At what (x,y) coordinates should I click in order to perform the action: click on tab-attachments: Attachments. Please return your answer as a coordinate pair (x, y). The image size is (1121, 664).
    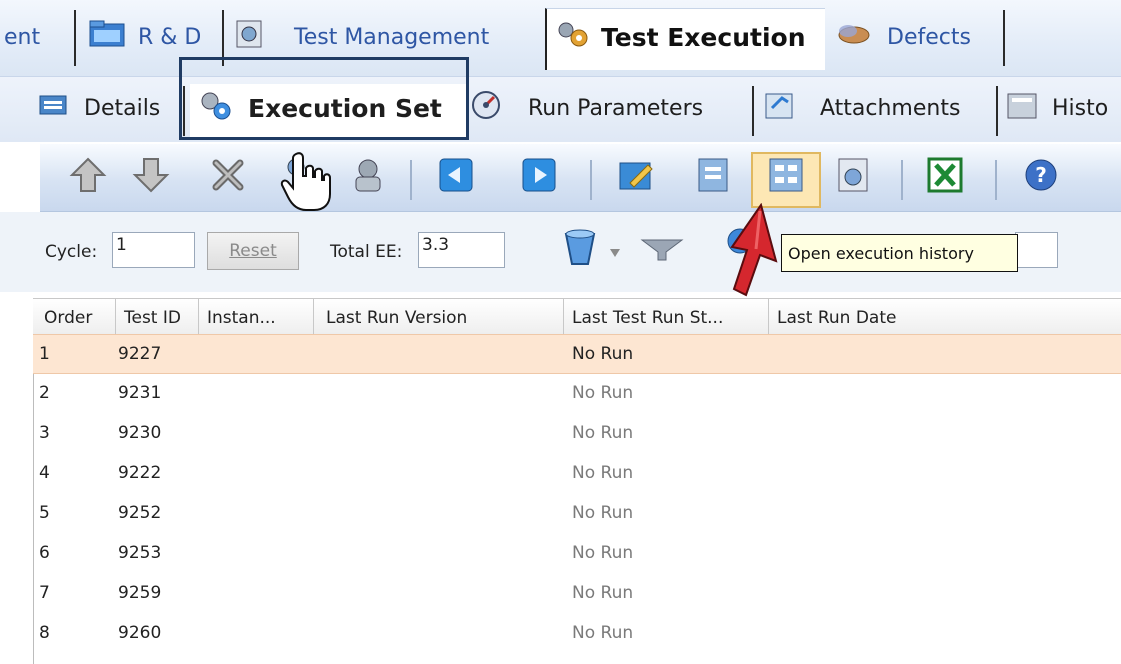
    Looking at the image, I should click on (861, 108).